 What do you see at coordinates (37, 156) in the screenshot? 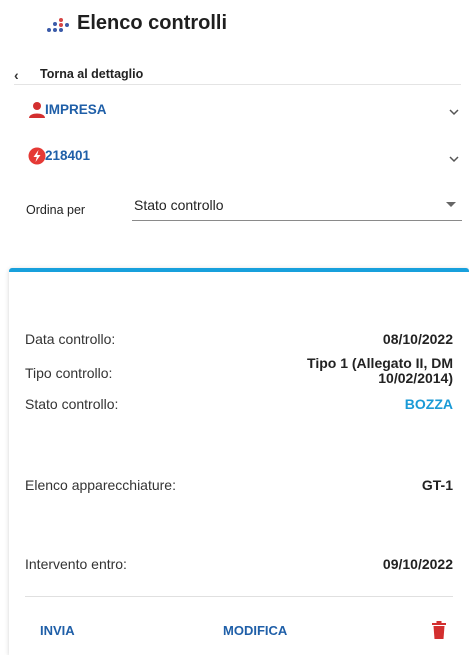
I see `bolt-icon` at bounding box center [37, 156].